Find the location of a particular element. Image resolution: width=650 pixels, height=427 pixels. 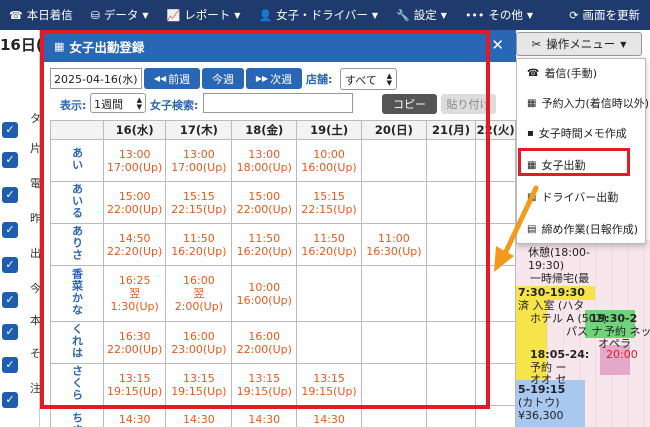

annotation-arrow is located at coordinates (516, 228).